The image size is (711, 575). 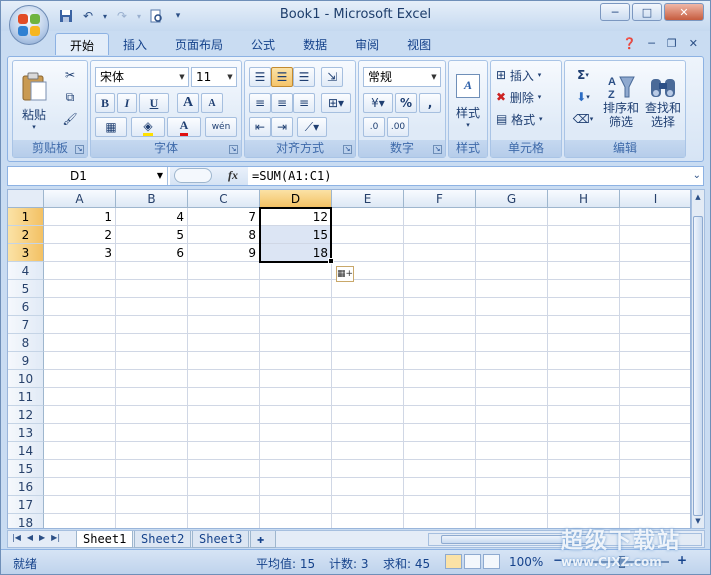 What do you see at coordinates (80, 199) in the screenshot?
I see `column-header-a: A` at bounding box center [80, 199].